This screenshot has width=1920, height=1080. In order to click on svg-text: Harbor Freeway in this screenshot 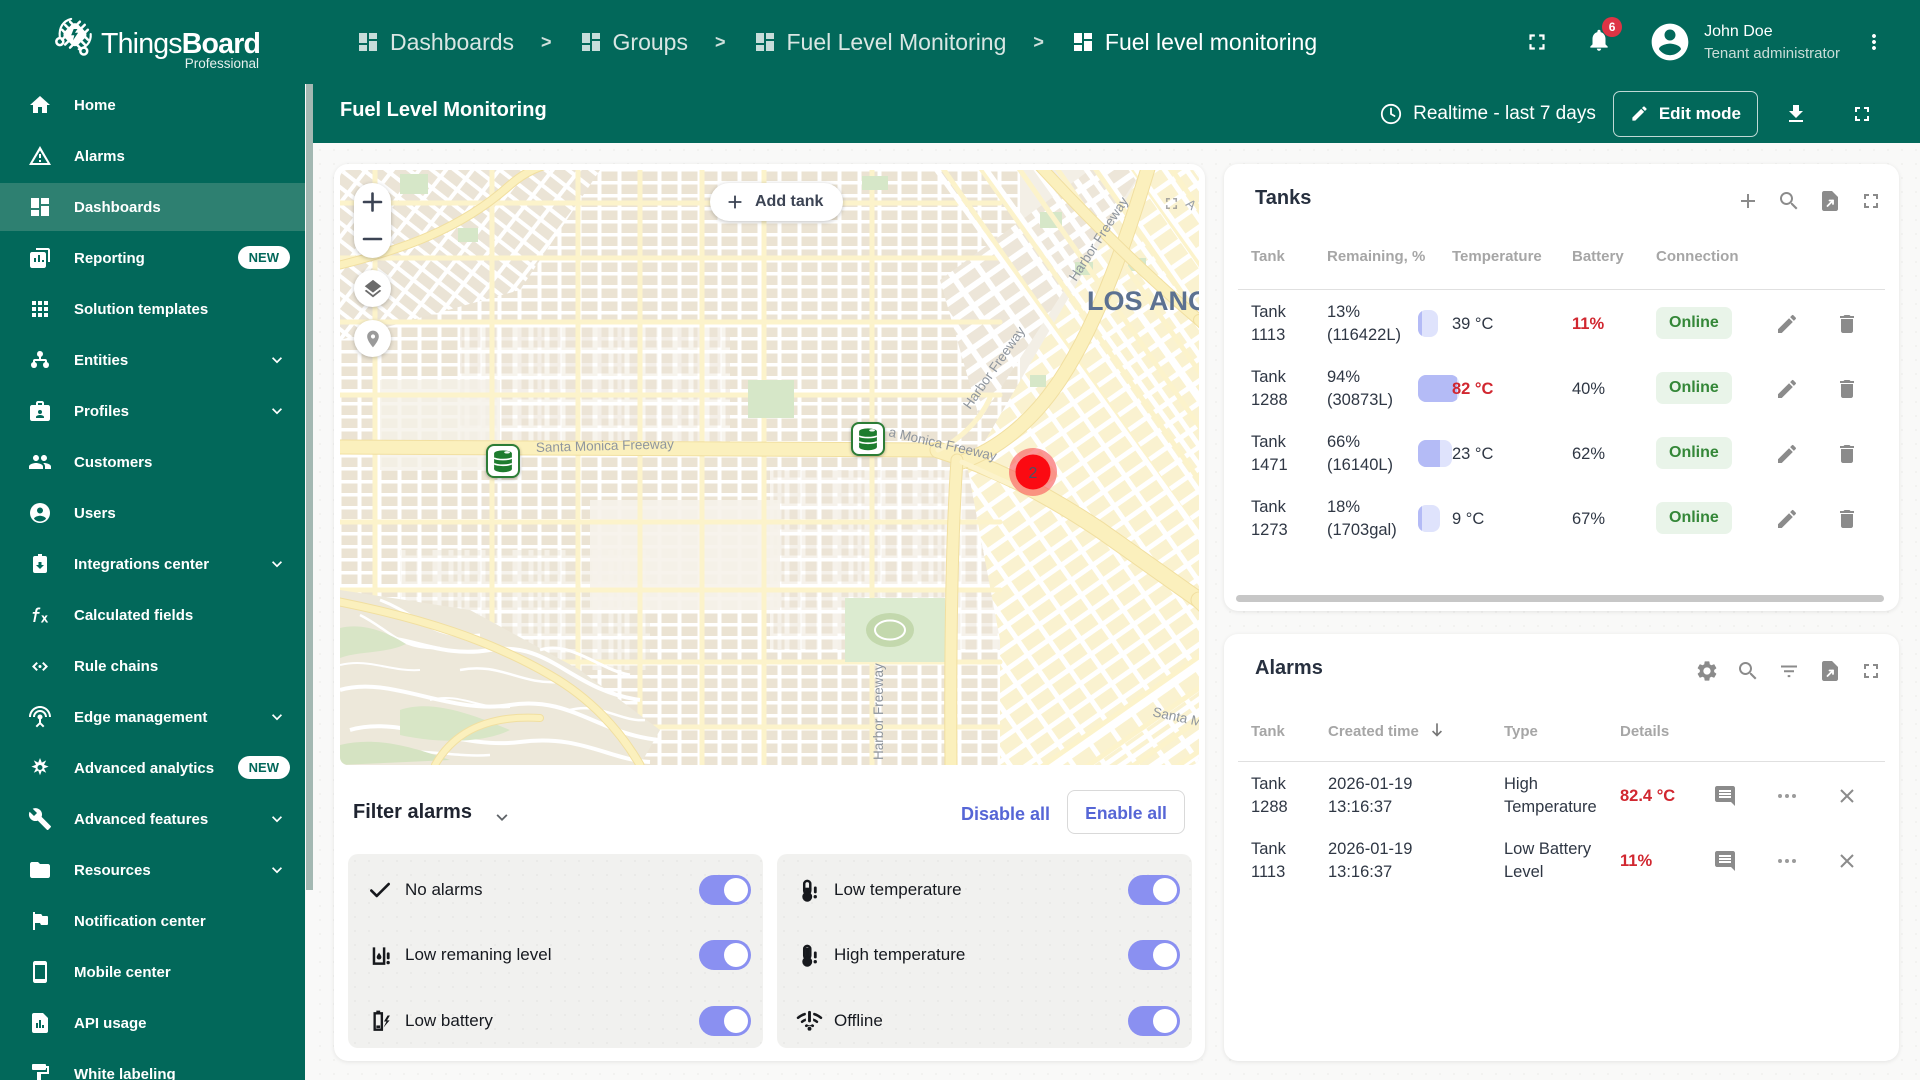, I will do `click(878, 711)`.